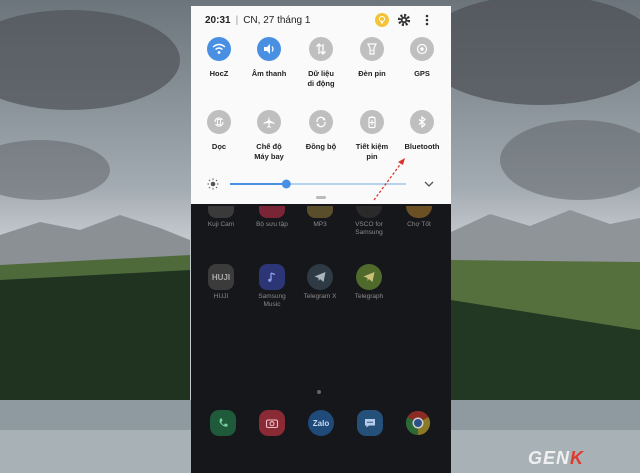  Describe the element at coordinates (549, 458) in the screenshot. I see `watermark-text: GEN` at that location.